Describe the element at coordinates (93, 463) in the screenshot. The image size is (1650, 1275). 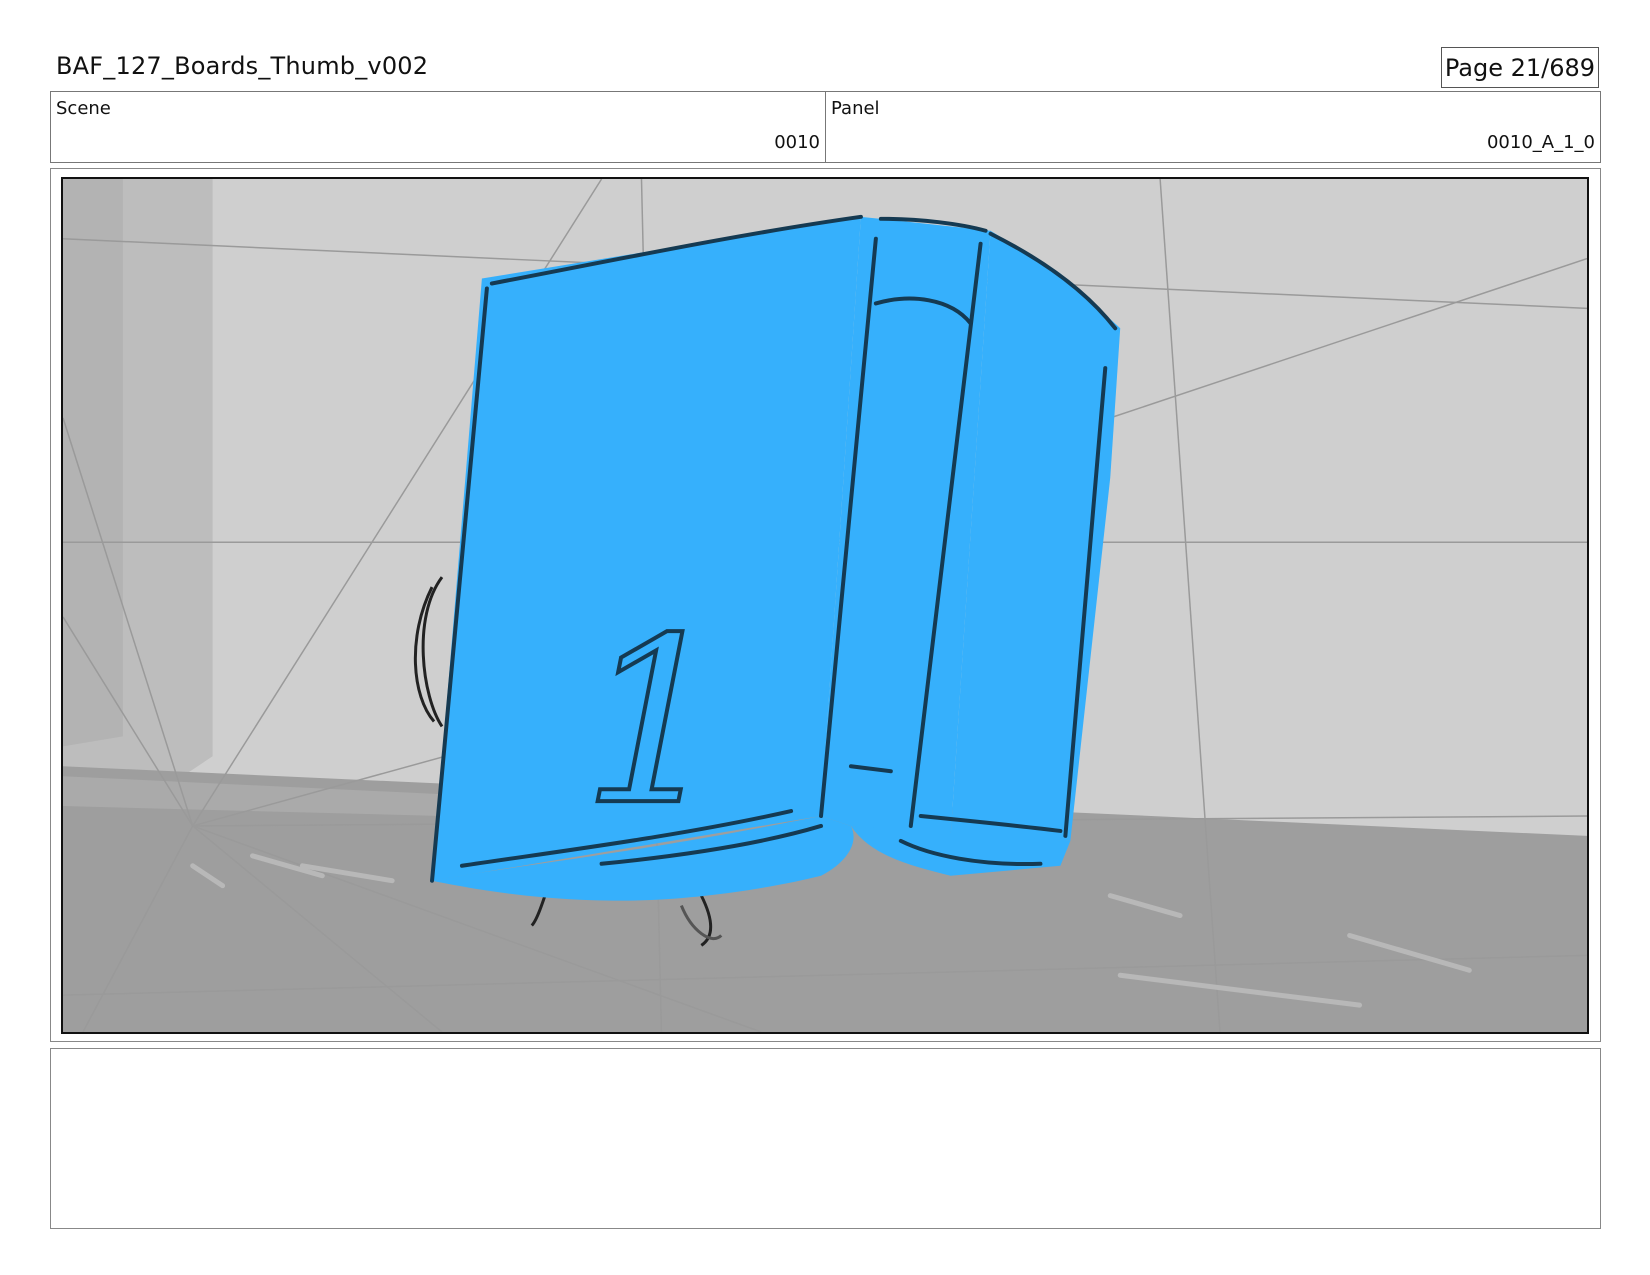
I see `left-pillar-dark` at that location.